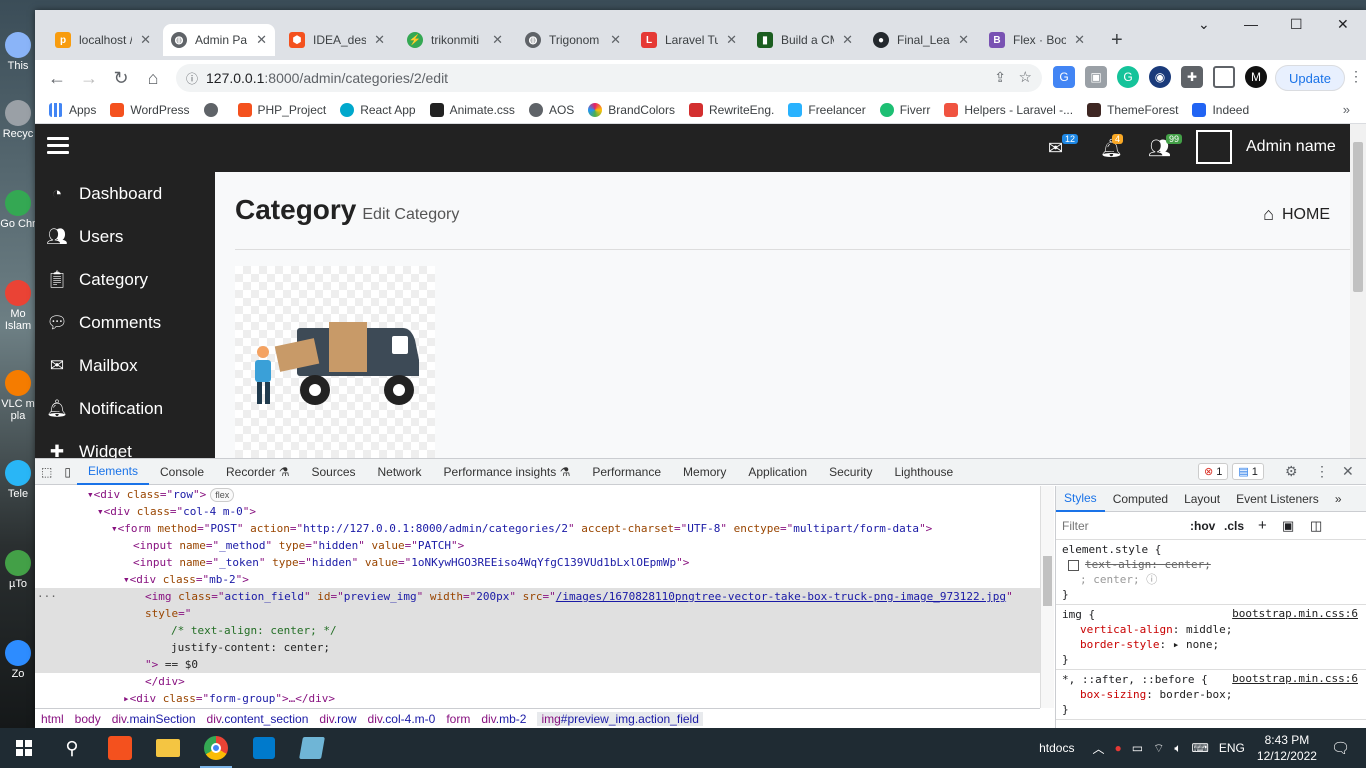 This screenshot has width=1366, height=768. What do you see at coordinates (620, 718) in the screenshot?
I see `breadcrumb-item: img#preview_img.action_field` at bounding box center [620, 718].